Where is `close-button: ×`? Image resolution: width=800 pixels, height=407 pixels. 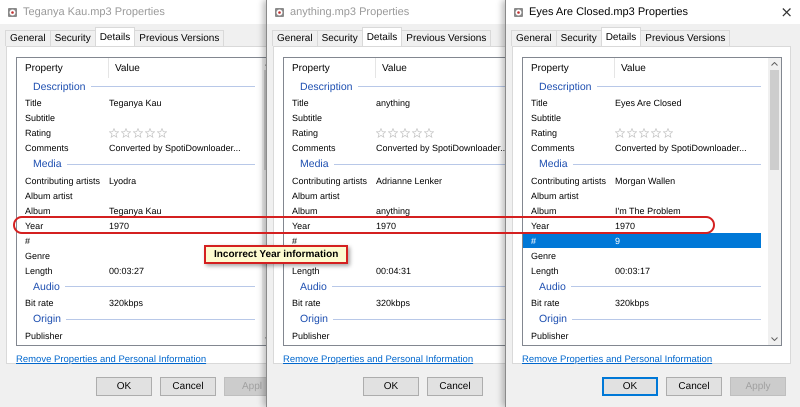 close-button: × is located at coordinates (786, 12).